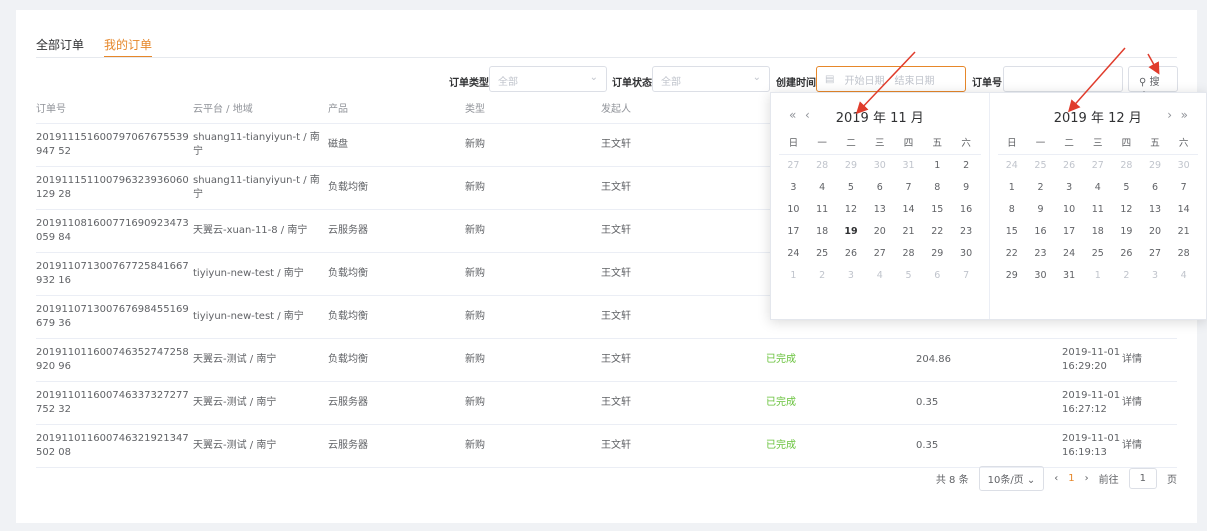 The image size is (1207, 531). I want to click on tab-my-orders: 我的订单, so click(128, 34).